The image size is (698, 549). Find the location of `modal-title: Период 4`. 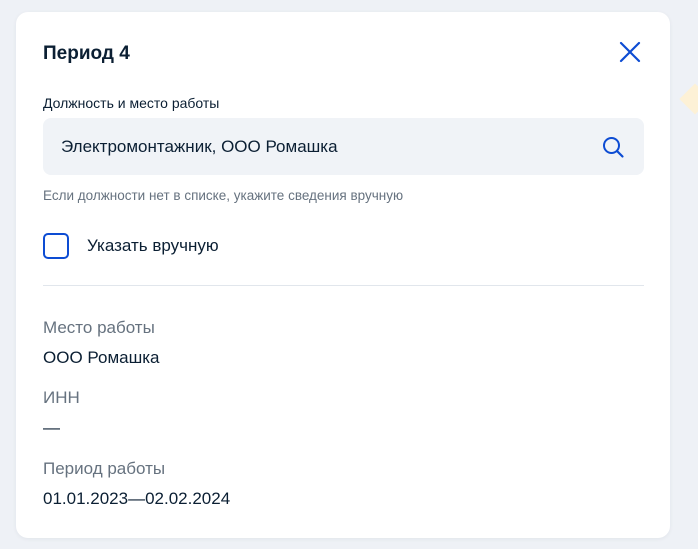

modal-title: Период 4 is located at coordinates (86, 53).